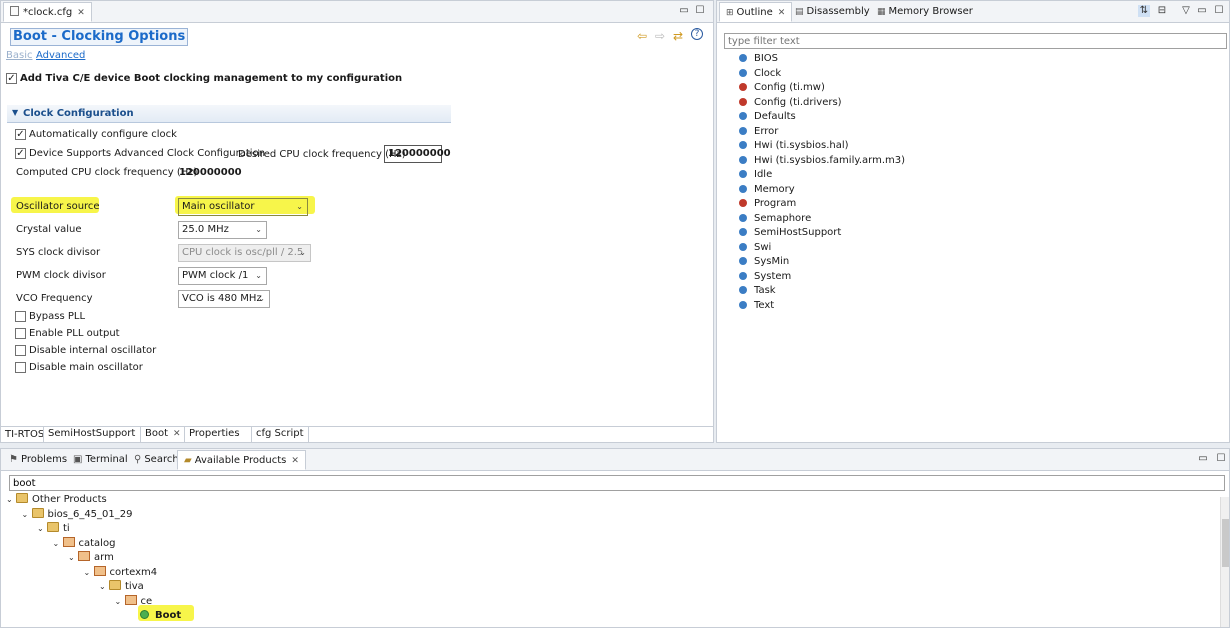  Describe the element at coordinates (678, 36) in the screenshot. I see `sync-icon: ⇄` at that location.